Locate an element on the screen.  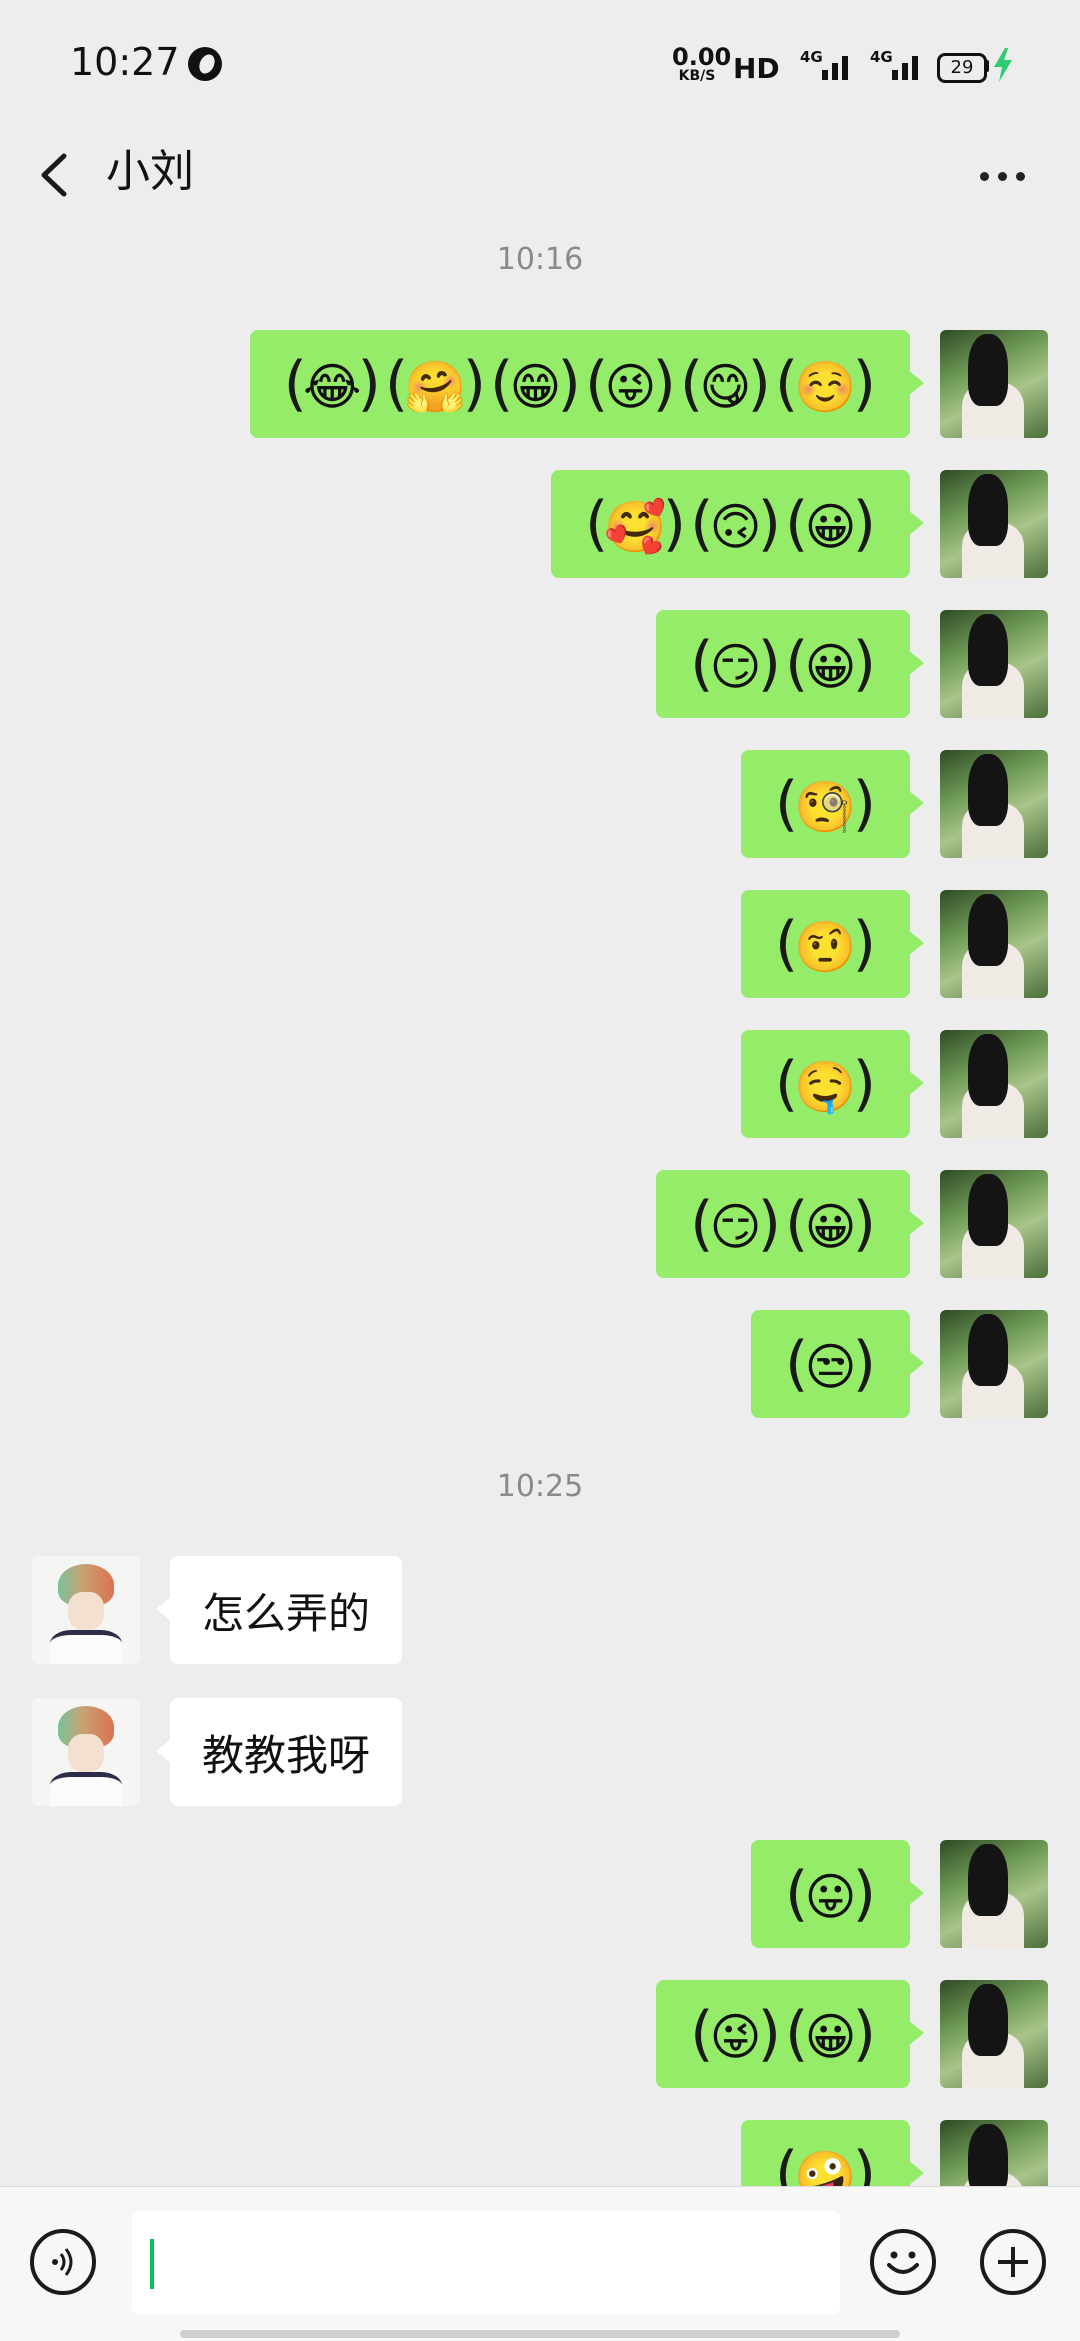
status-time: 10:27 is located at coordinates (125, 62).